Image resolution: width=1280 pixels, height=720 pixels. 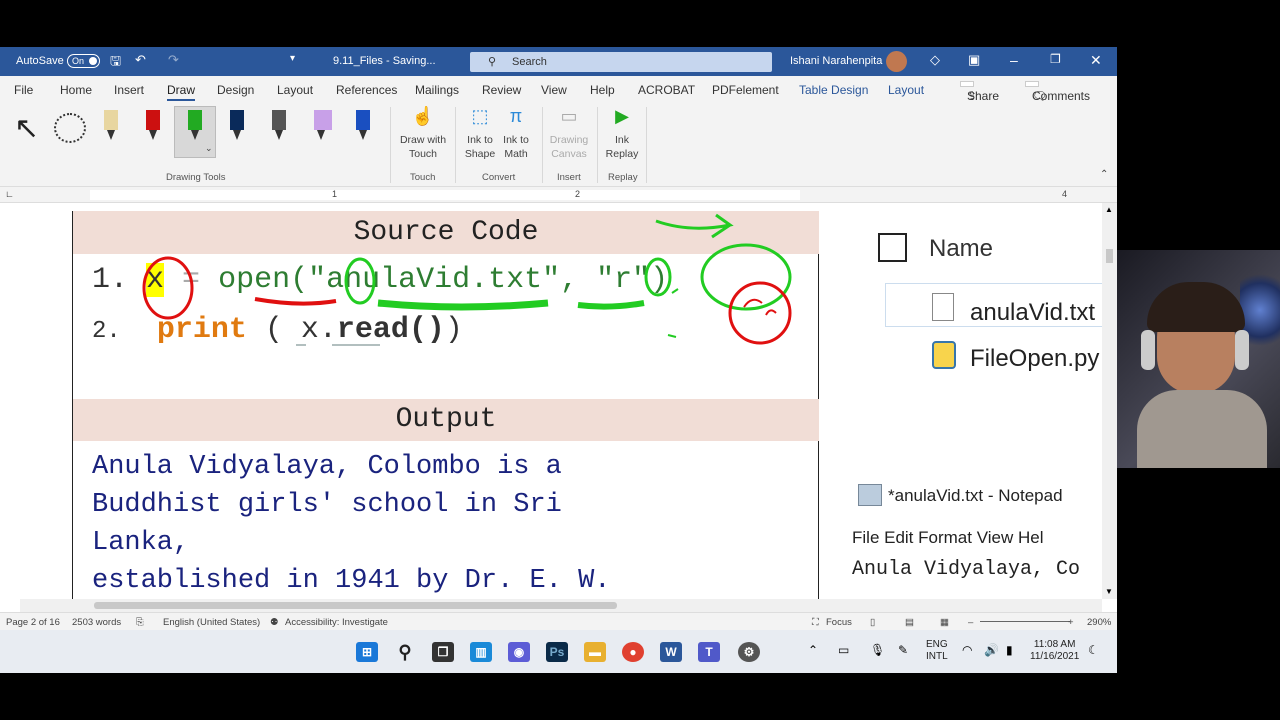 I want to click on horizontal-scrollbar, so click(x=561, y=605).